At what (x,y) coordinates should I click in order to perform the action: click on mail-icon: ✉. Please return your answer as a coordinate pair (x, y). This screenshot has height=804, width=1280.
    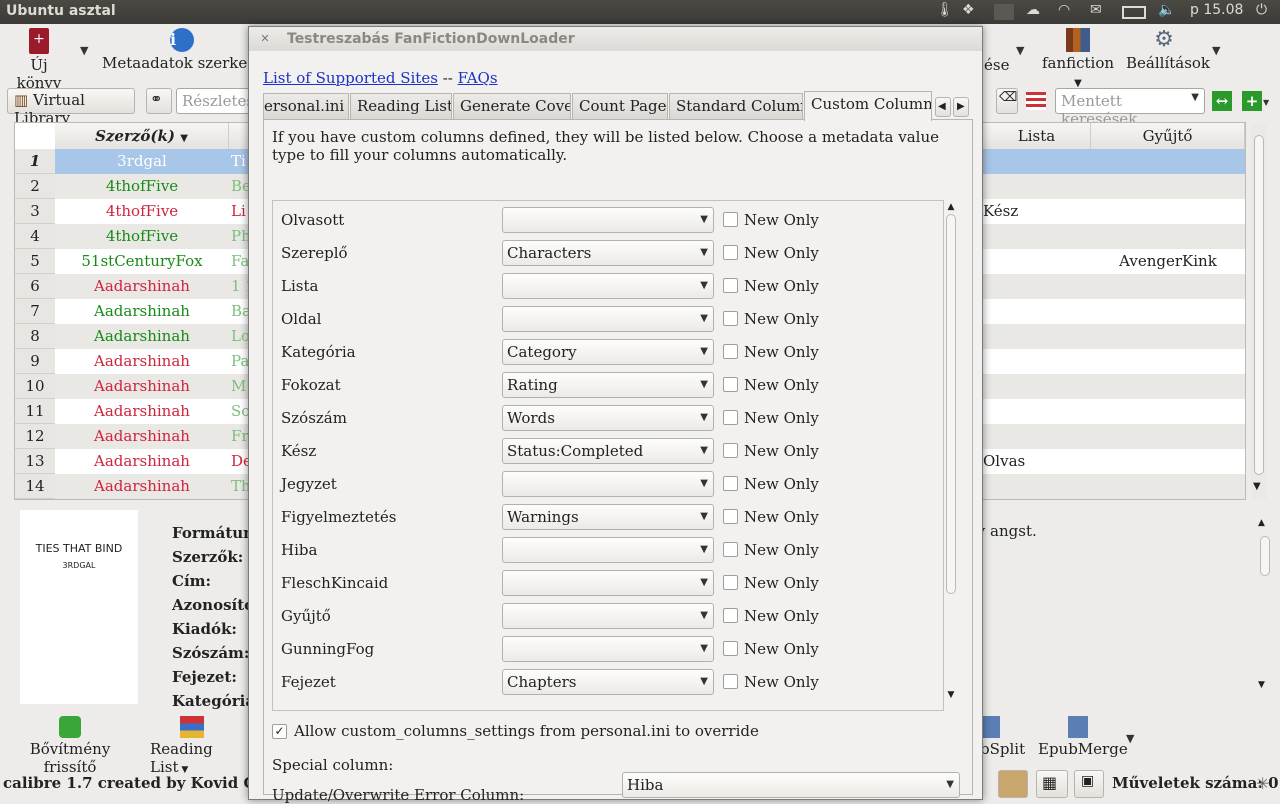
    Looking at the image, I should click on (1096, 10).